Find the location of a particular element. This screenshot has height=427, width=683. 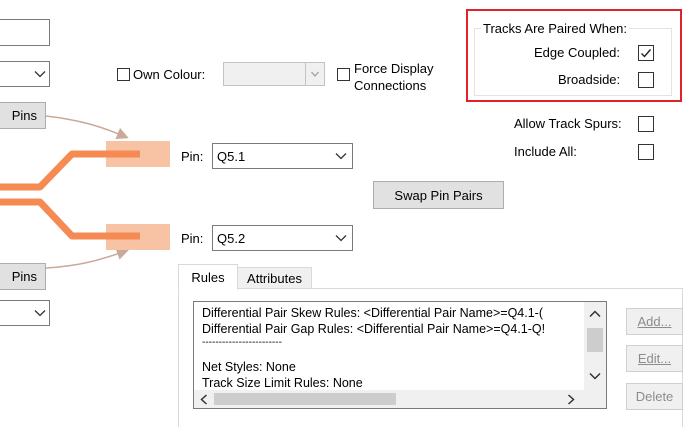

tab-rules-label: Rules is located at coordinates (208, 277).